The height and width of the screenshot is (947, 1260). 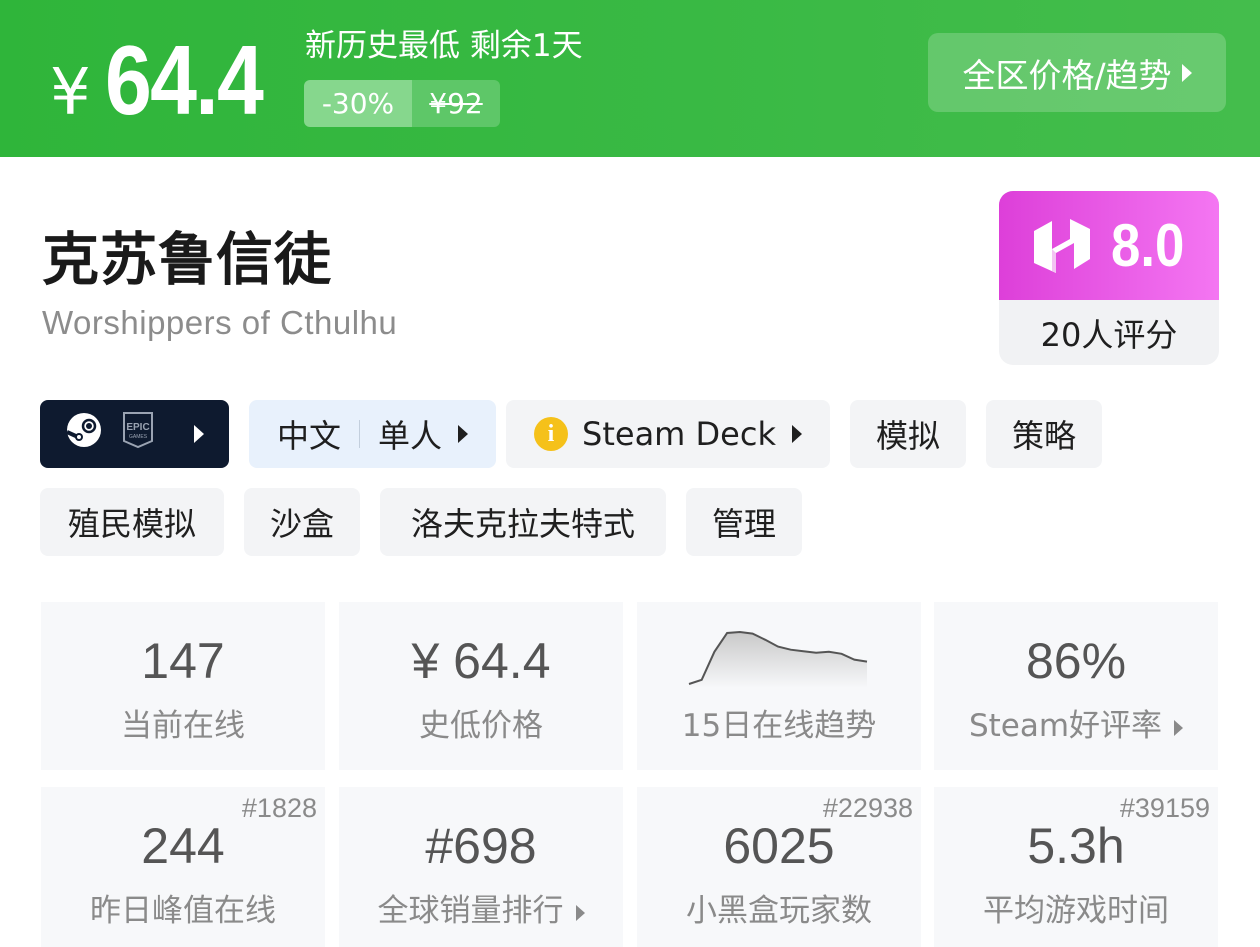 I want to click on genre-tag: 洛夫克拉夫特式, so click(x=523, y=522).